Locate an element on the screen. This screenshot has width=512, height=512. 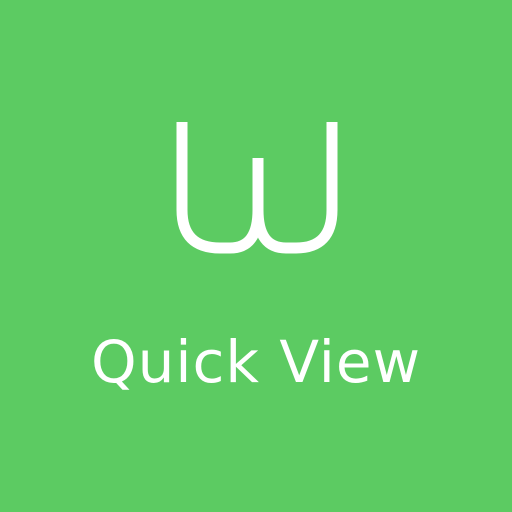
w-letter-icon is located at coordinates (257, 188).